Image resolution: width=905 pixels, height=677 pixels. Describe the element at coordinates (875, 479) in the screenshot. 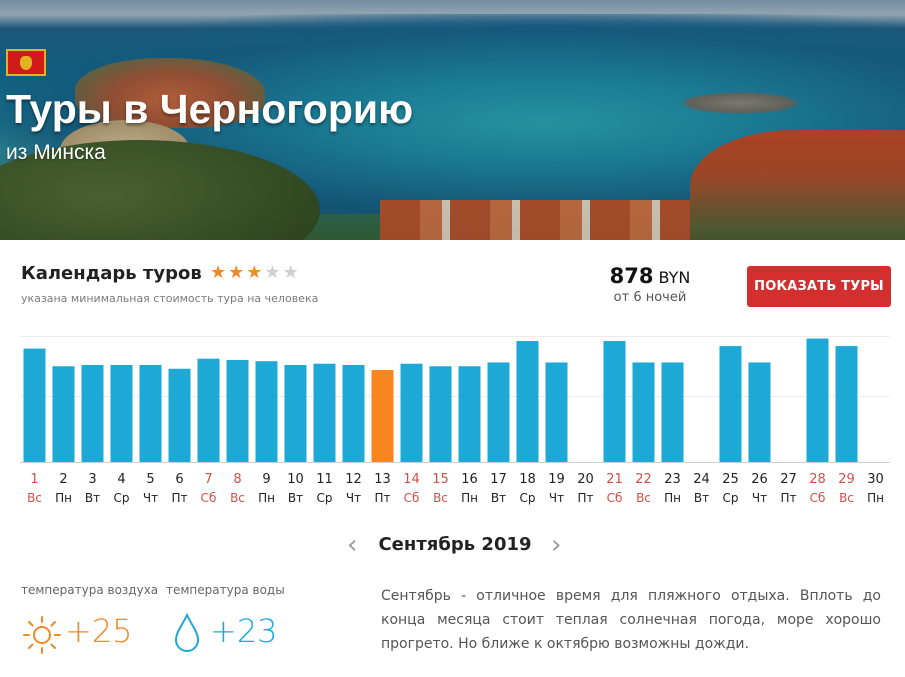

I see `day-label: 30` at that location.